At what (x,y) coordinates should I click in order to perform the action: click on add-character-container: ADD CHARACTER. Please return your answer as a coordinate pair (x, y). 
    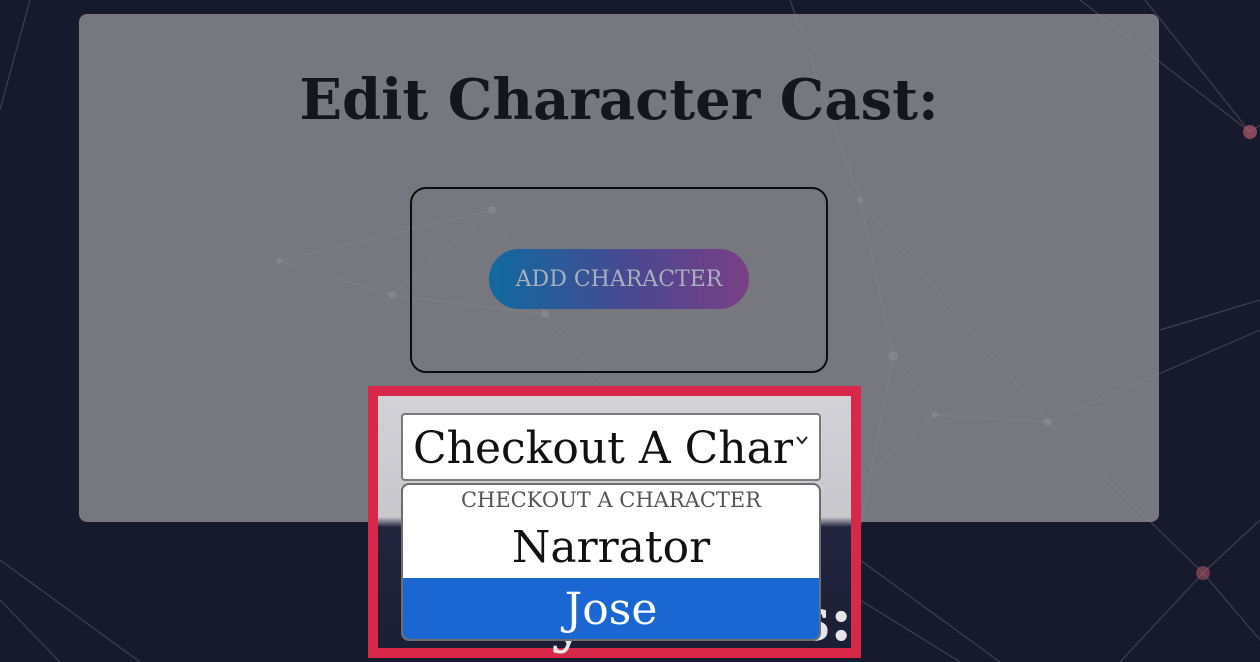
    Looking at the image, I should click on (619, 280).